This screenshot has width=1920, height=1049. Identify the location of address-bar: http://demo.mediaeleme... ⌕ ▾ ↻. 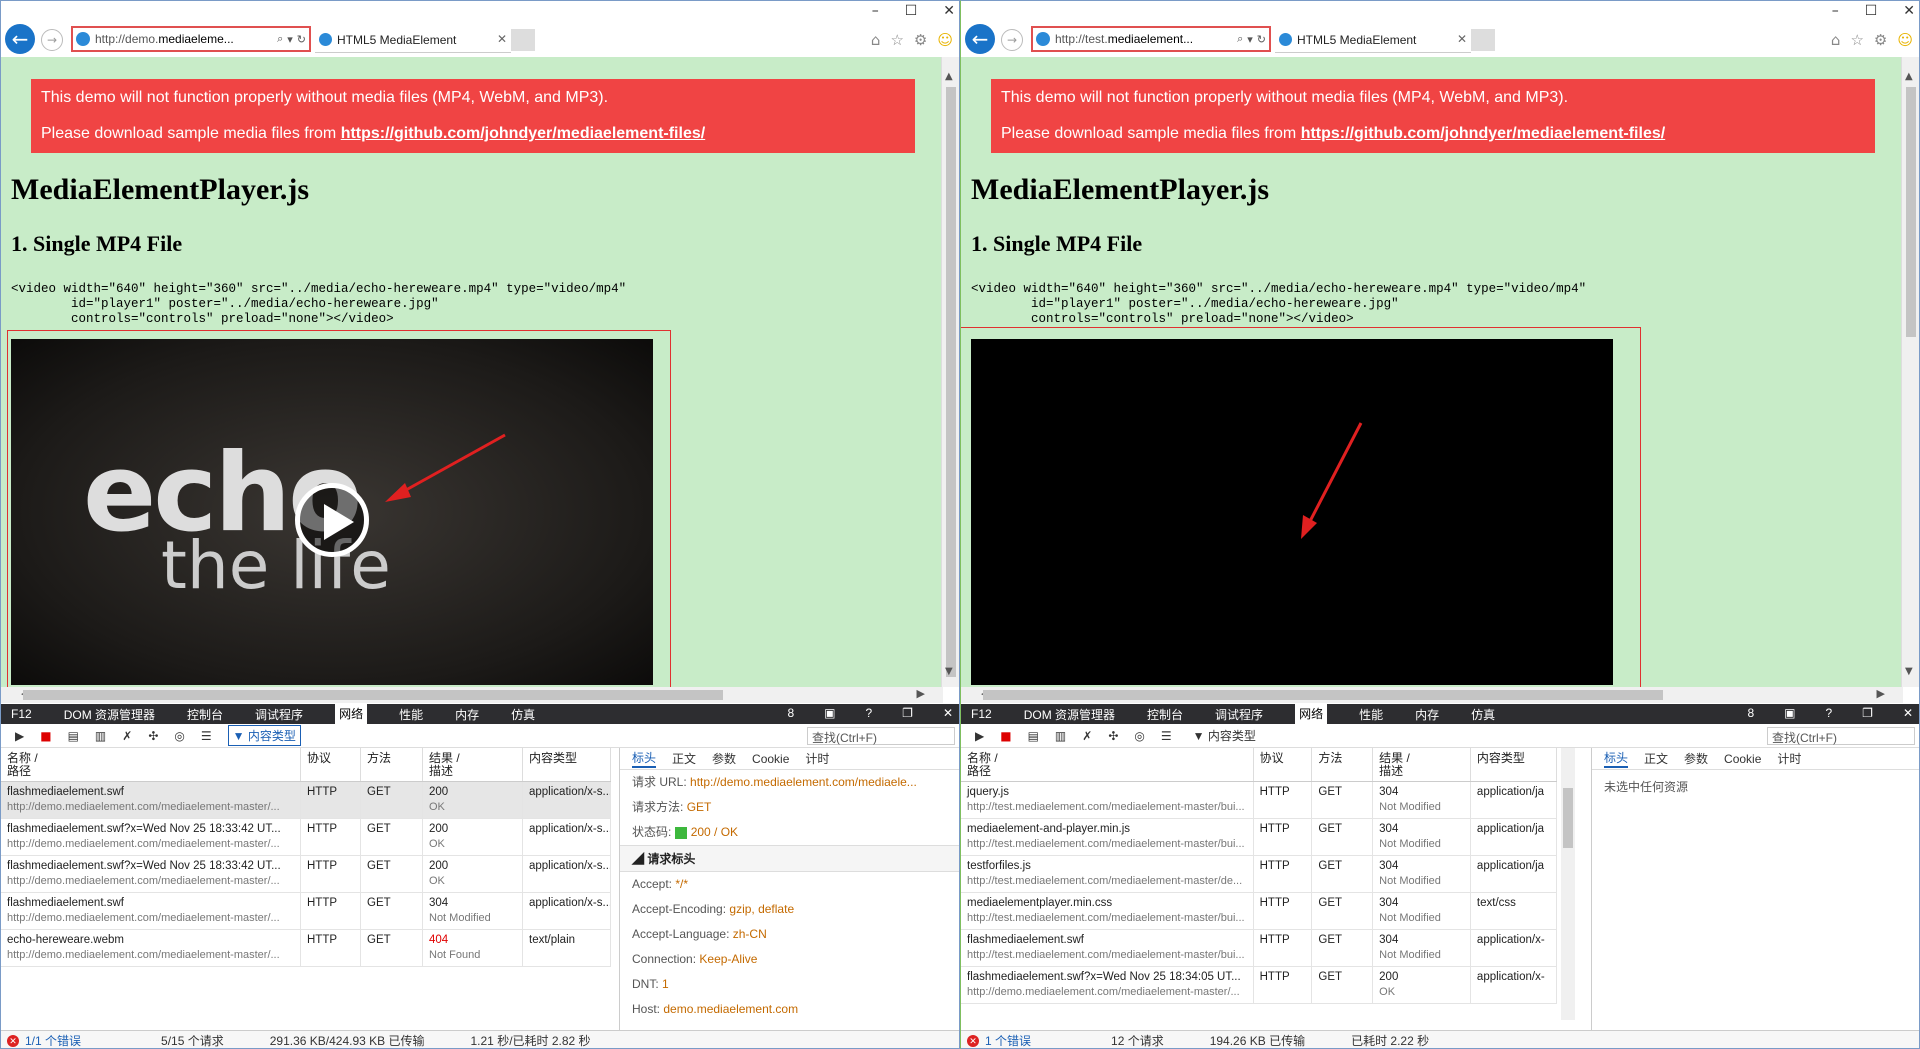
(191, 39).